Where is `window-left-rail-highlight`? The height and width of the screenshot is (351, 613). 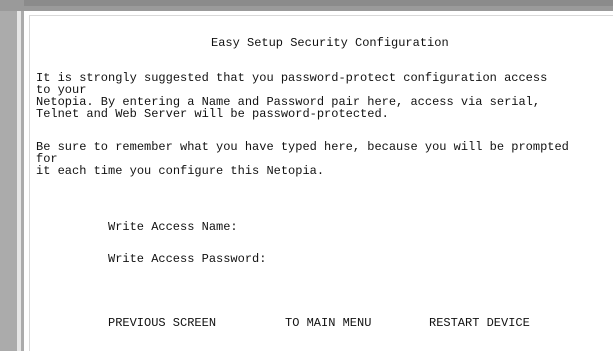
window-left-rail-highlight is located at coordinates (19, 181).